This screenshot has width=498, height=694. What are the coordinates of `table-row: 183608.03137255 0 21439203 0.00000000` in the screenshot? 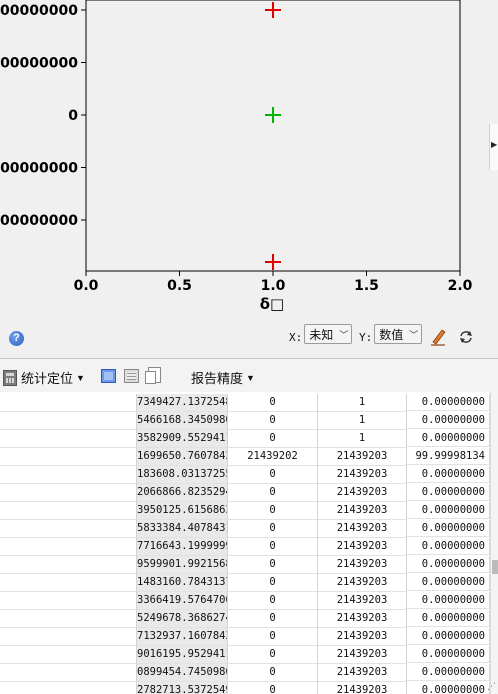 It's located at (245, 475).